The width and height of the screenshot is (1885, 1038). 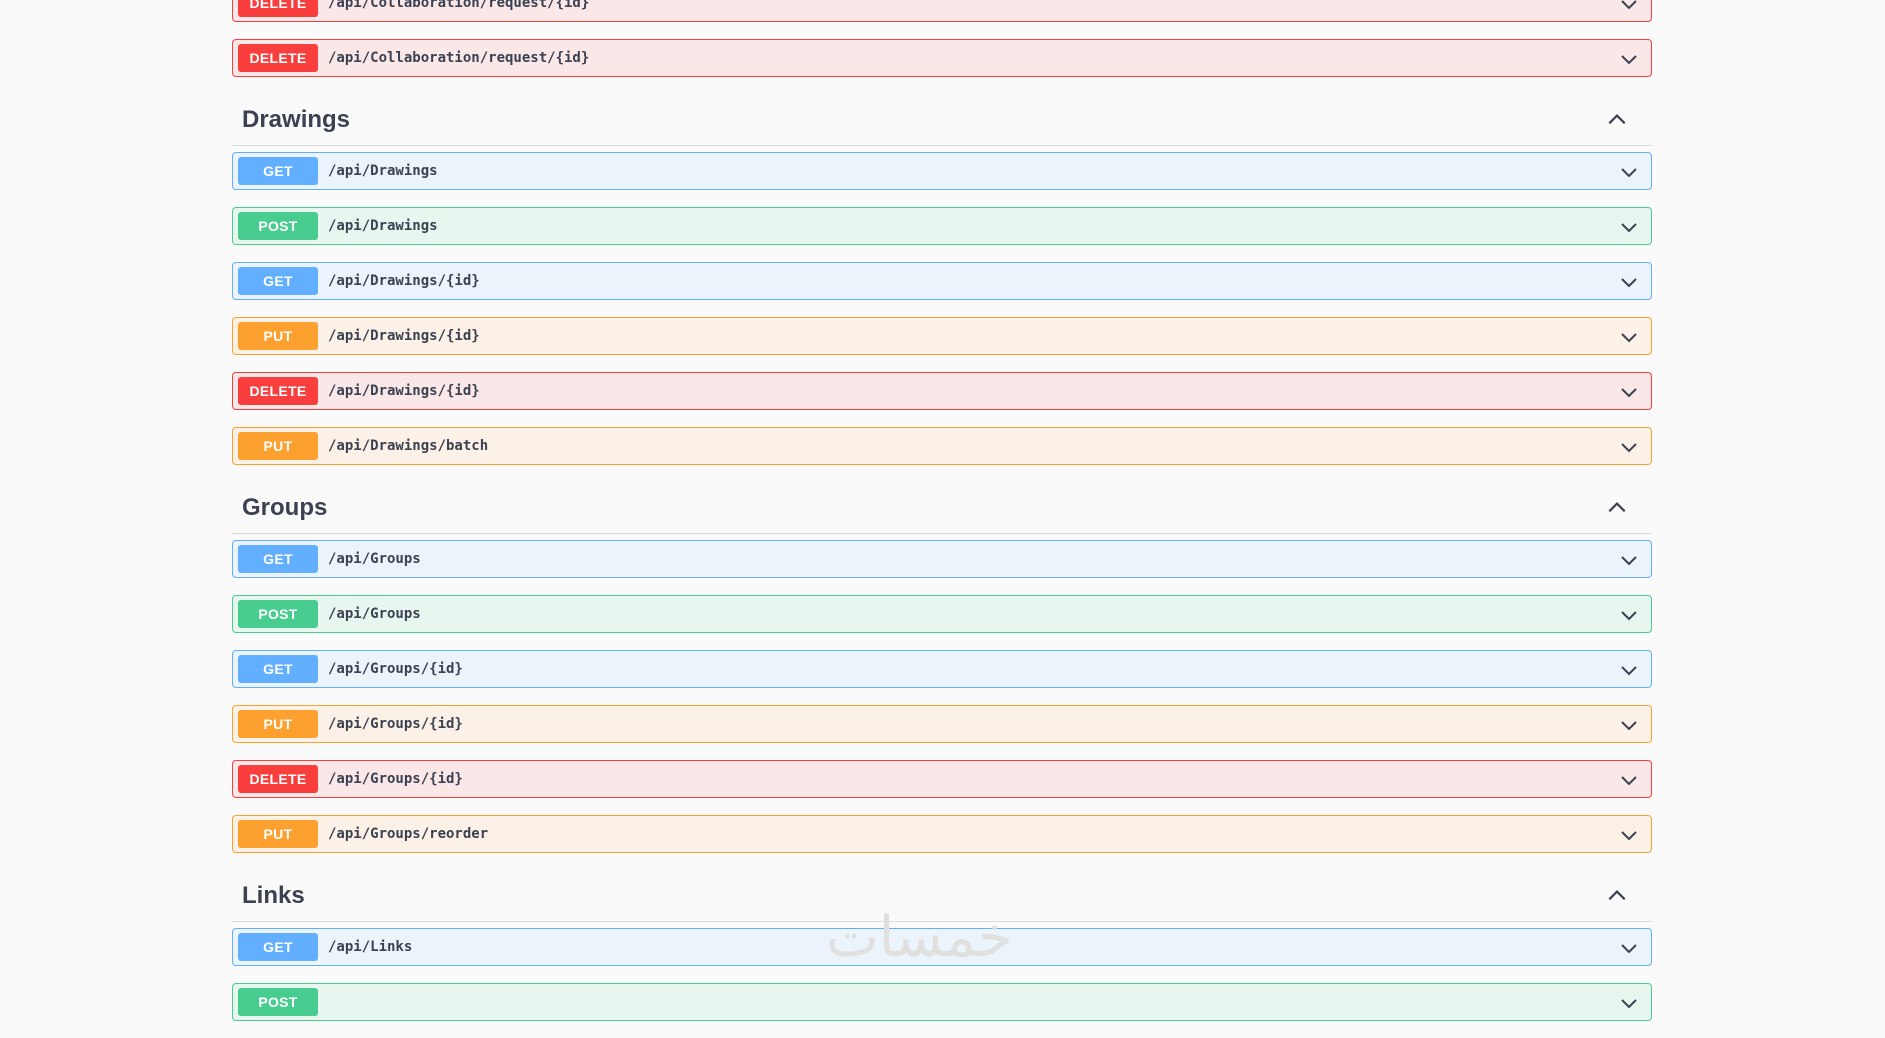 I want to click on endpoint-path: /api/Drawings/batch, so click(x=408, y=446).